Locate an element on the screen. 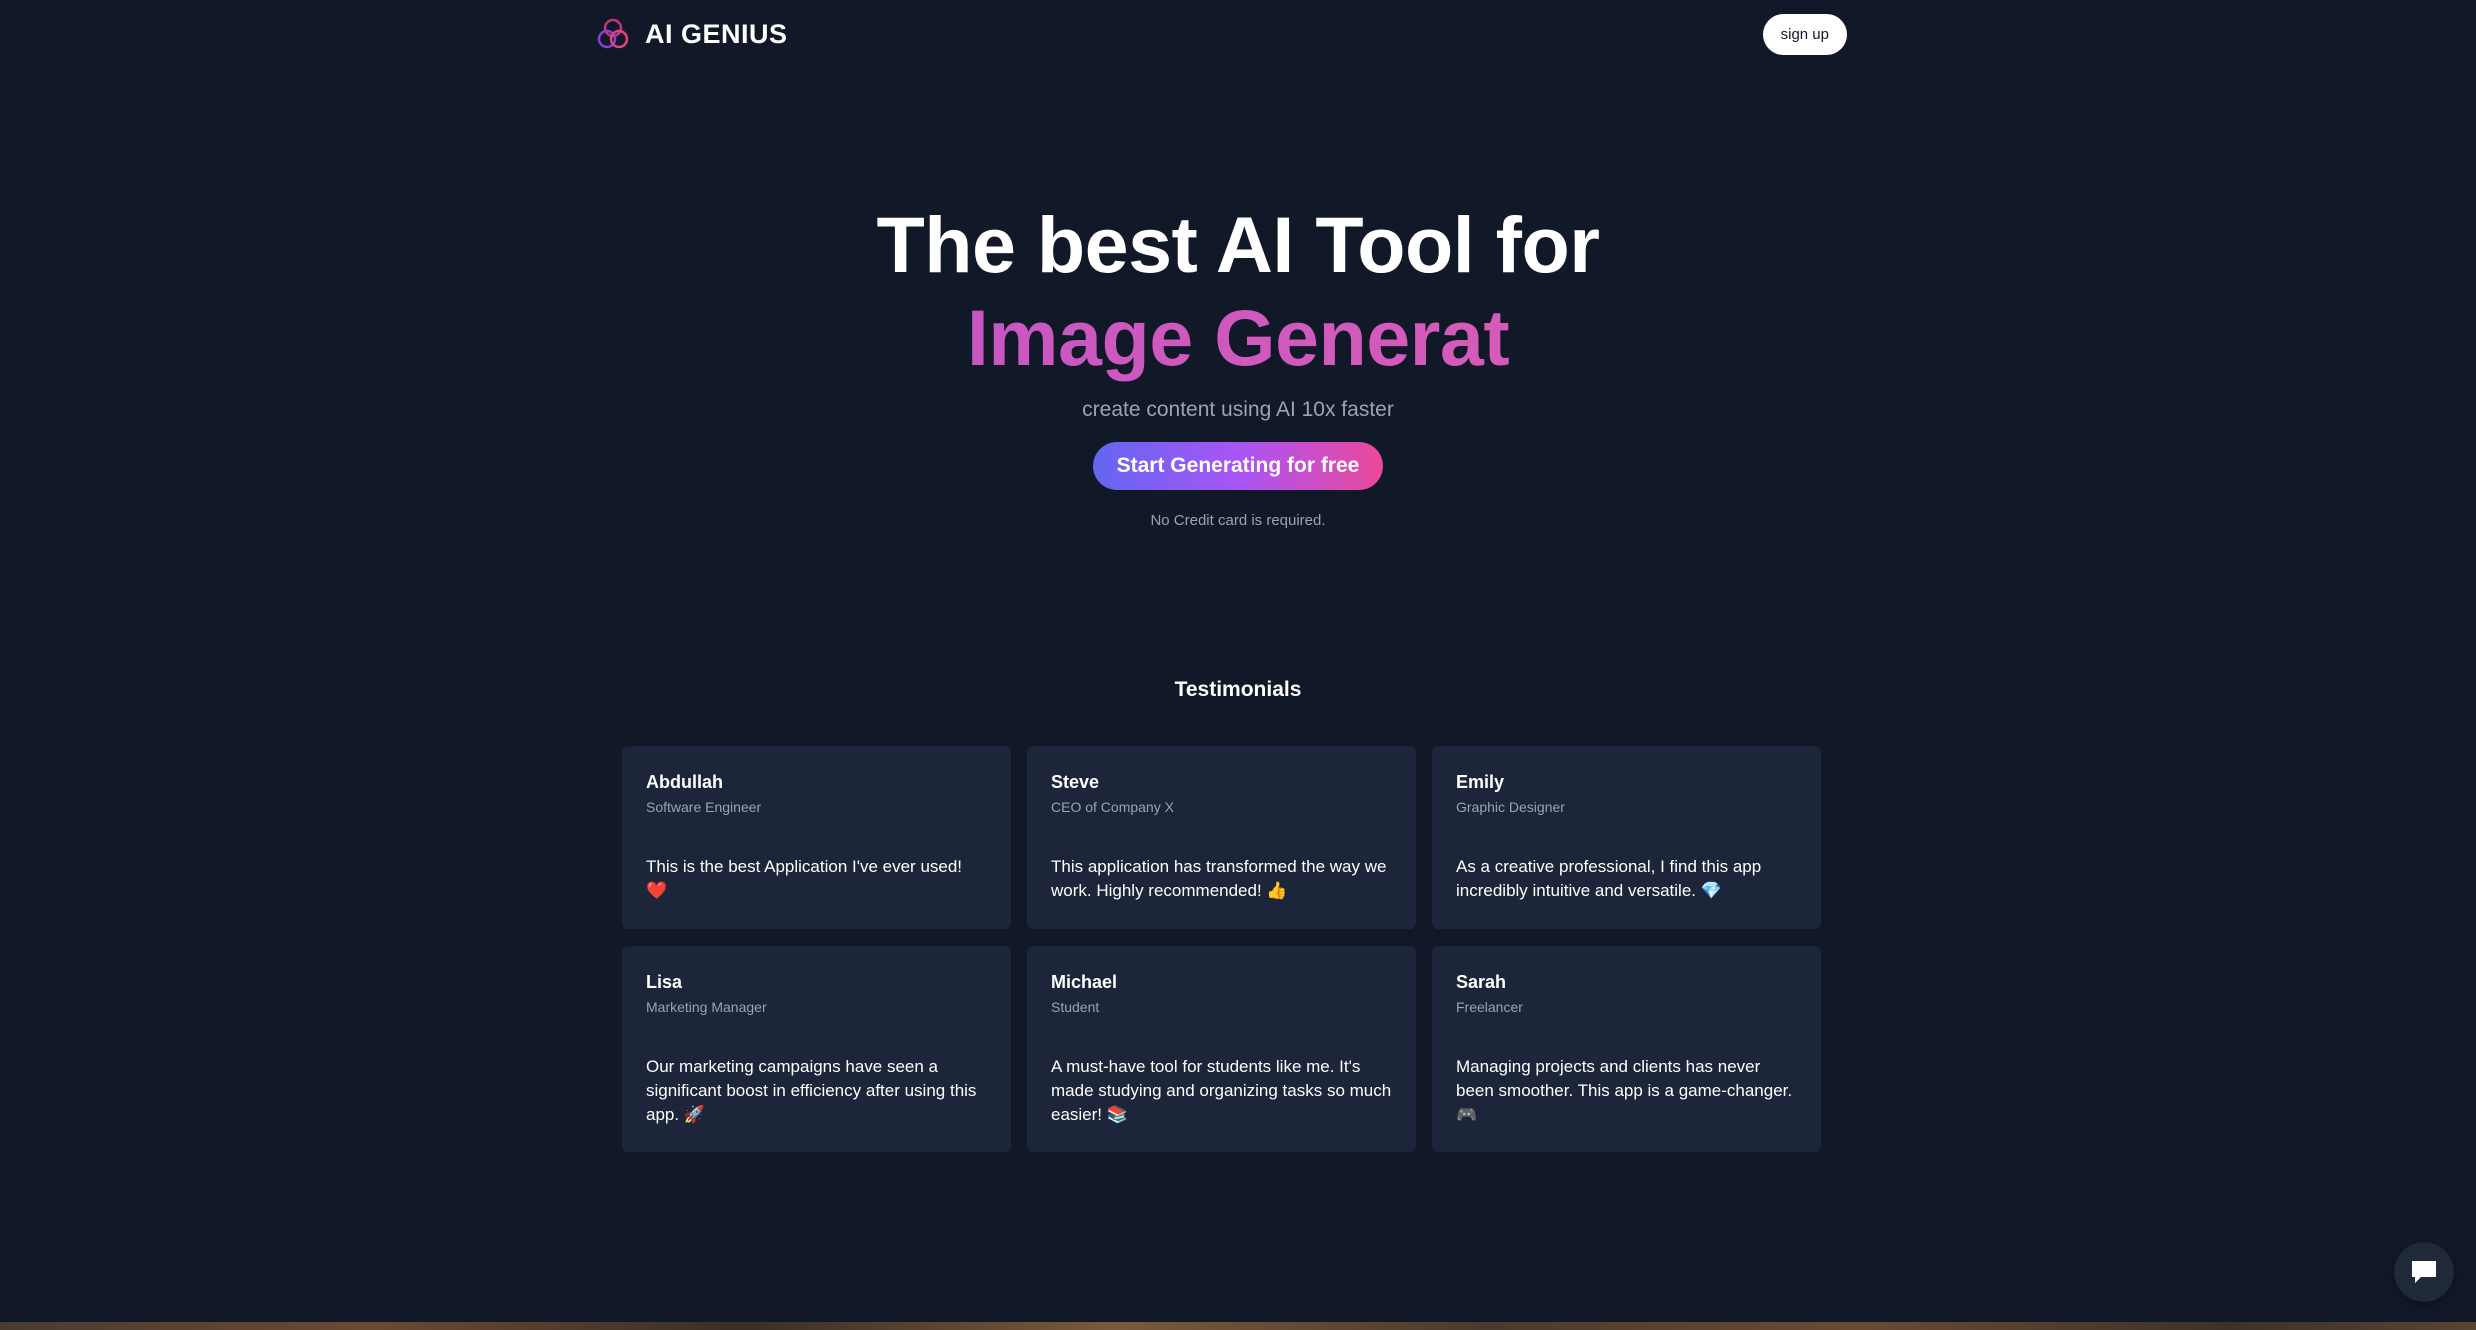  testimonial-role: Student is located at coordinates (1075, 1007).